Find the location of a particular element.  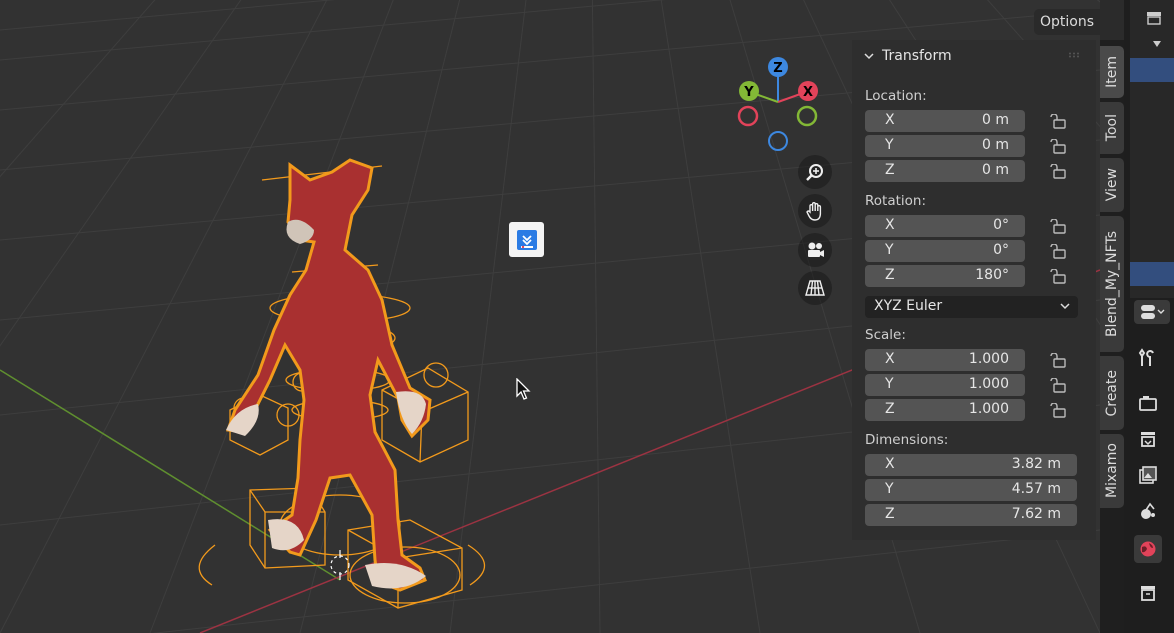

pan-button is located at coordinates (815, 211).